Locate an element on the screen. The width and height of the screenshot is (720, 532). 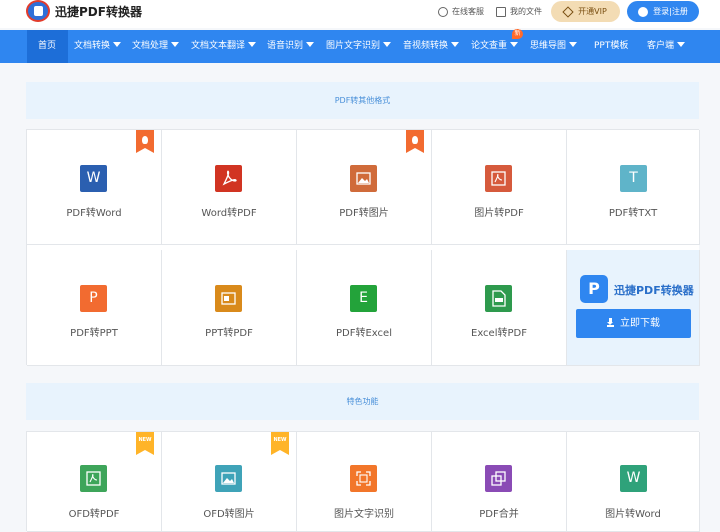
tool-label: 图片文字识别 is located at coordinates (364, 514).